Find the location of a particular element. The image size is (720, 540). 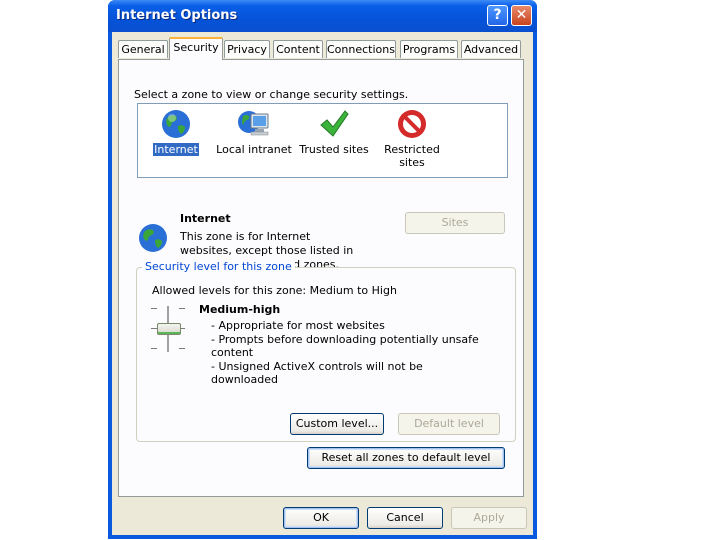

window-title: Internet Options is located at coordinates (177, 15).